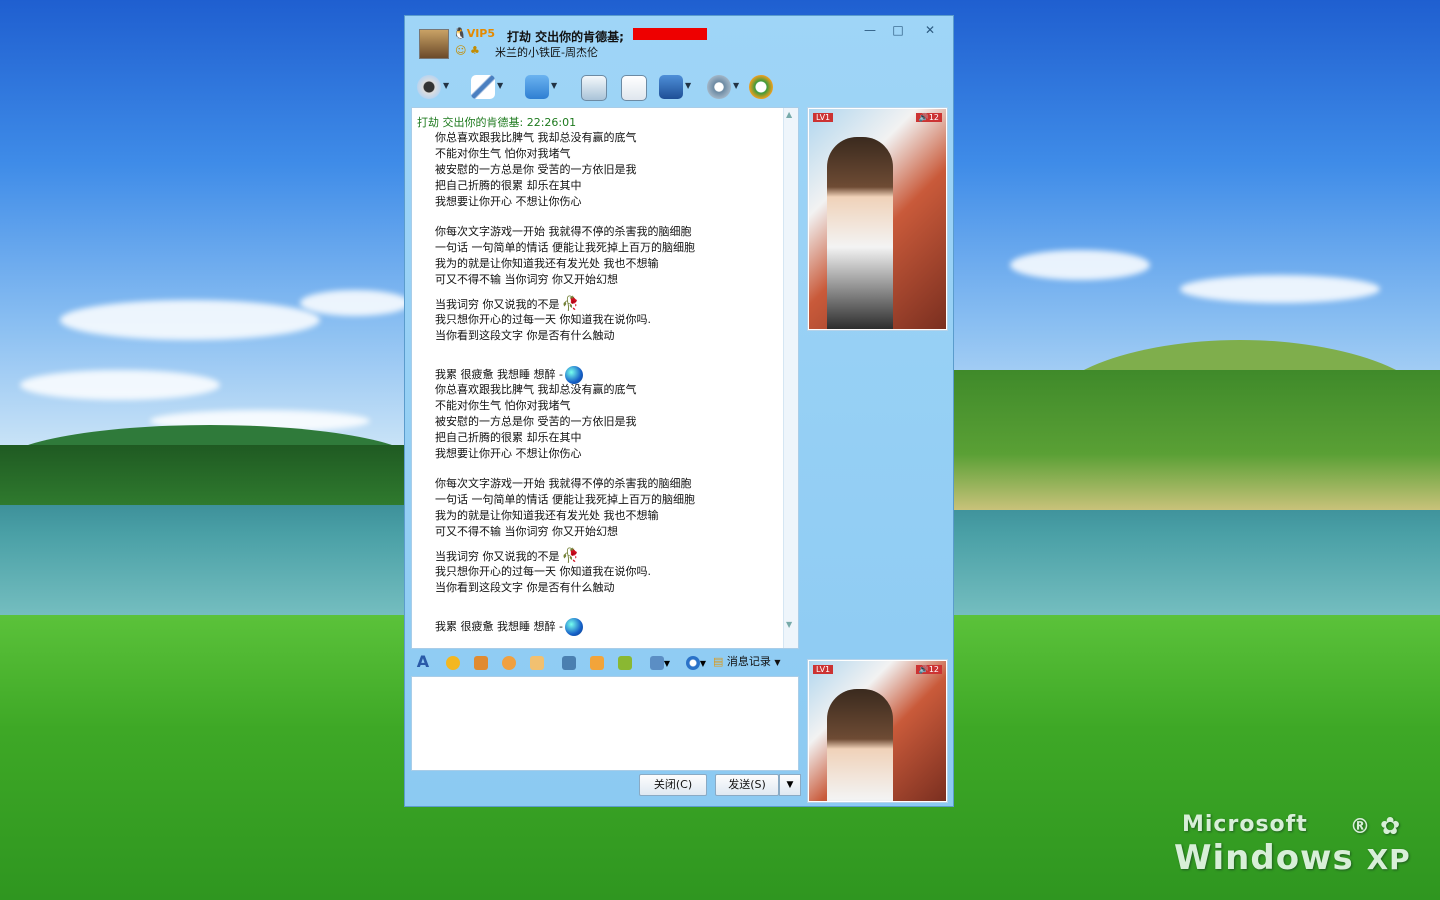  What do you see at coordinates (718, 661) in the screenshot?
I see `history-icon: ▤` at bounding box center [718, 661].